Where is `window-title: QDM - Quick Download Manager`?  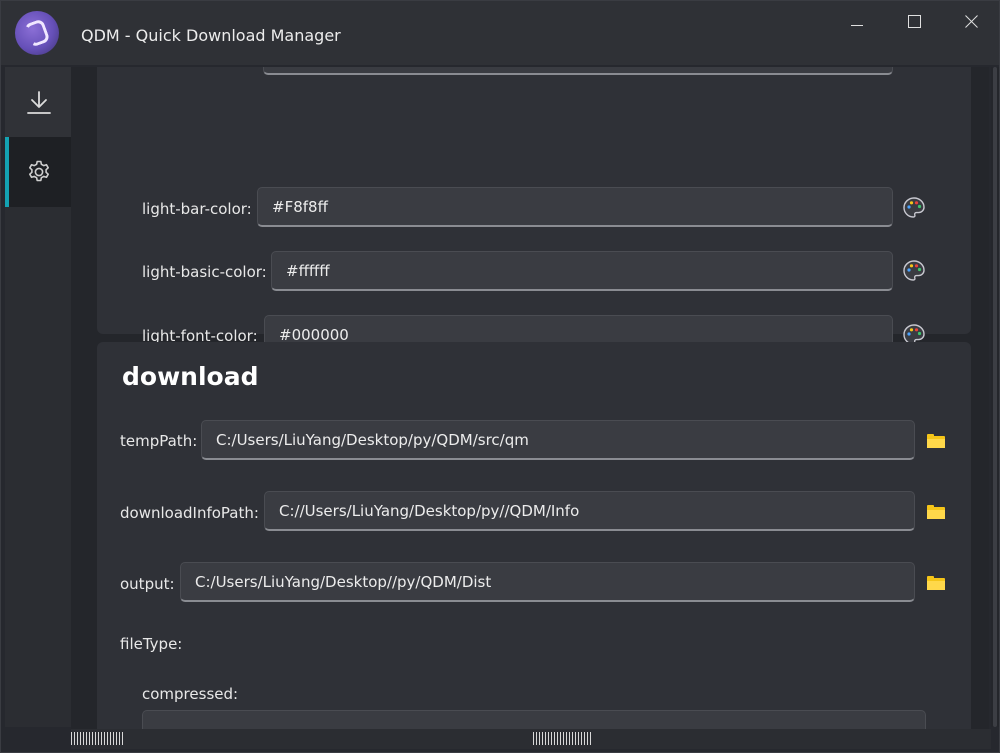
window-title: QDM - Quick Download Manager is located at coordinates (211, 35).